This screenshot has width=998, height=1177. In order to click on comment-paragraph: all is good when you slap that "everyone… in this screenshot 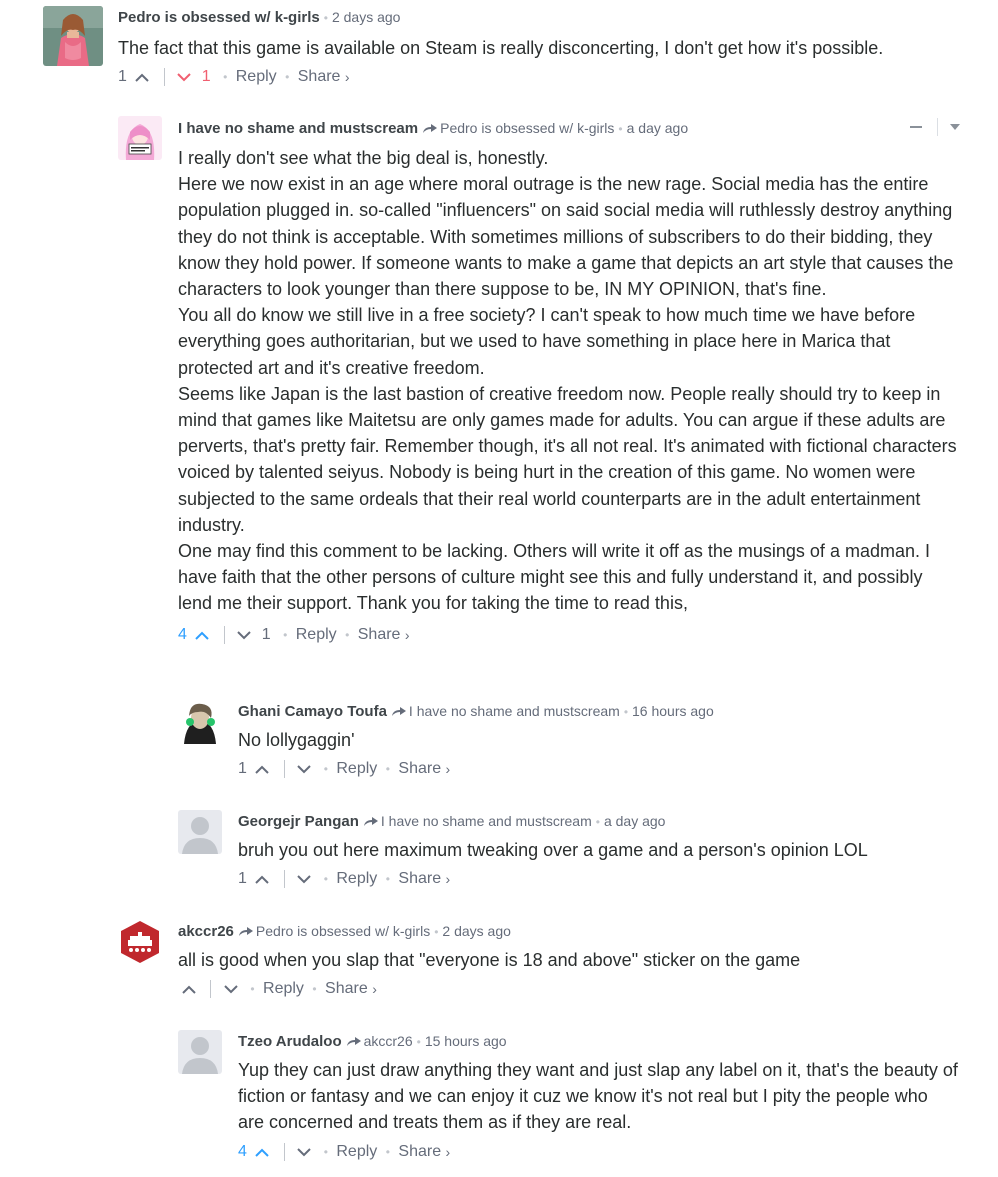, I will do `click(489, 960)`.